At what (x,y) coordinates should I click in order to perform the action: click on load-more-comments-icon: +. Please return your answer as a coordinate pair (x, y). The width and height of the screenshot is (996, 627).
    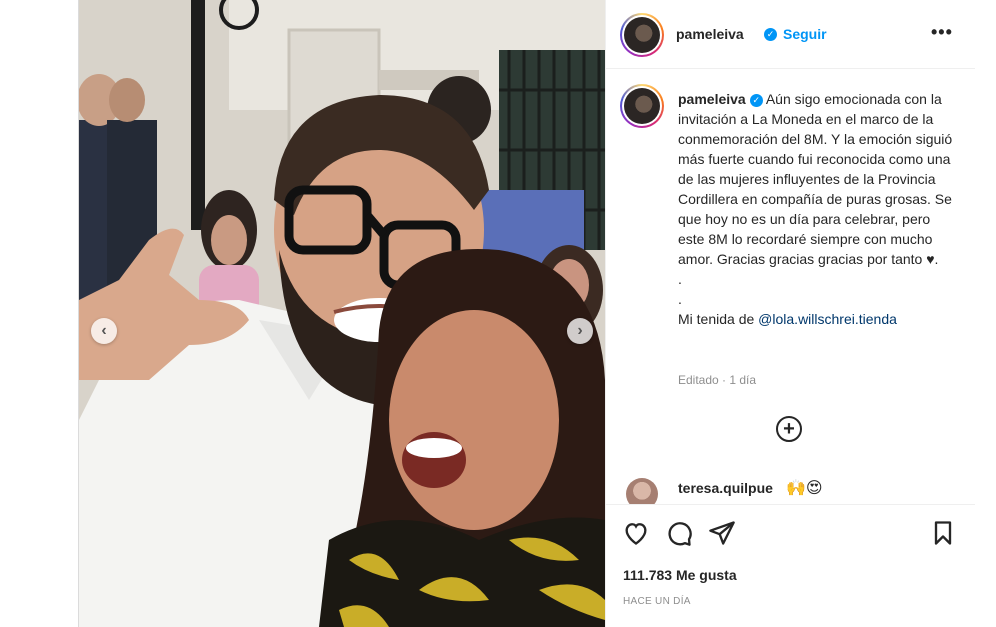
    Looking at the image, I should click on (789, 429).